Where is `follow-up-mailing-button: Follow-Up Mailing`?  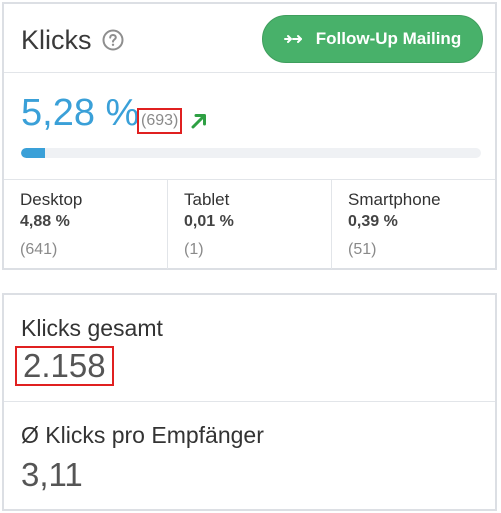
follow-up-mailing-button: Follow-Up Mailing is located at coordinates (372, 39).